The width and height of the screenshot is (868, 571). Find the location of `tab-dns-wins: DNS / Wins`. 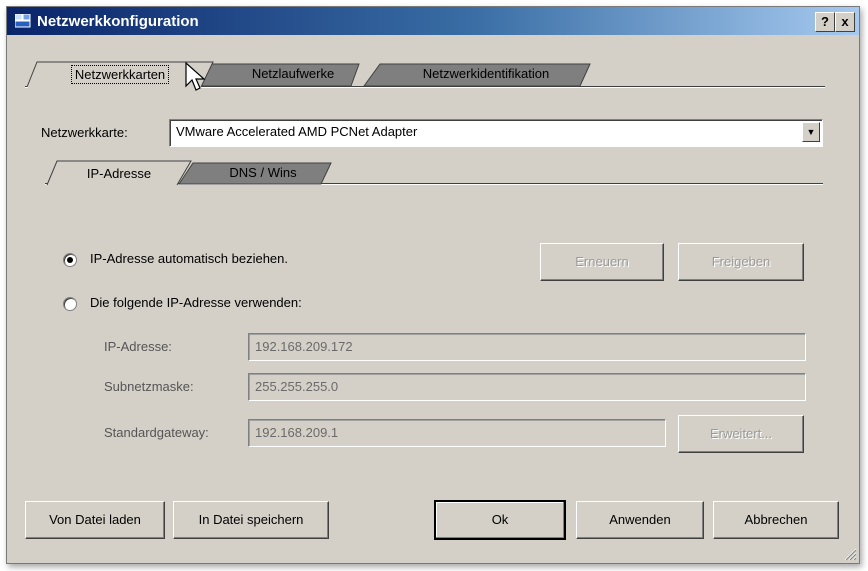

tab-dns-wins: DNS / Wins is located at coordinates (257, 173).